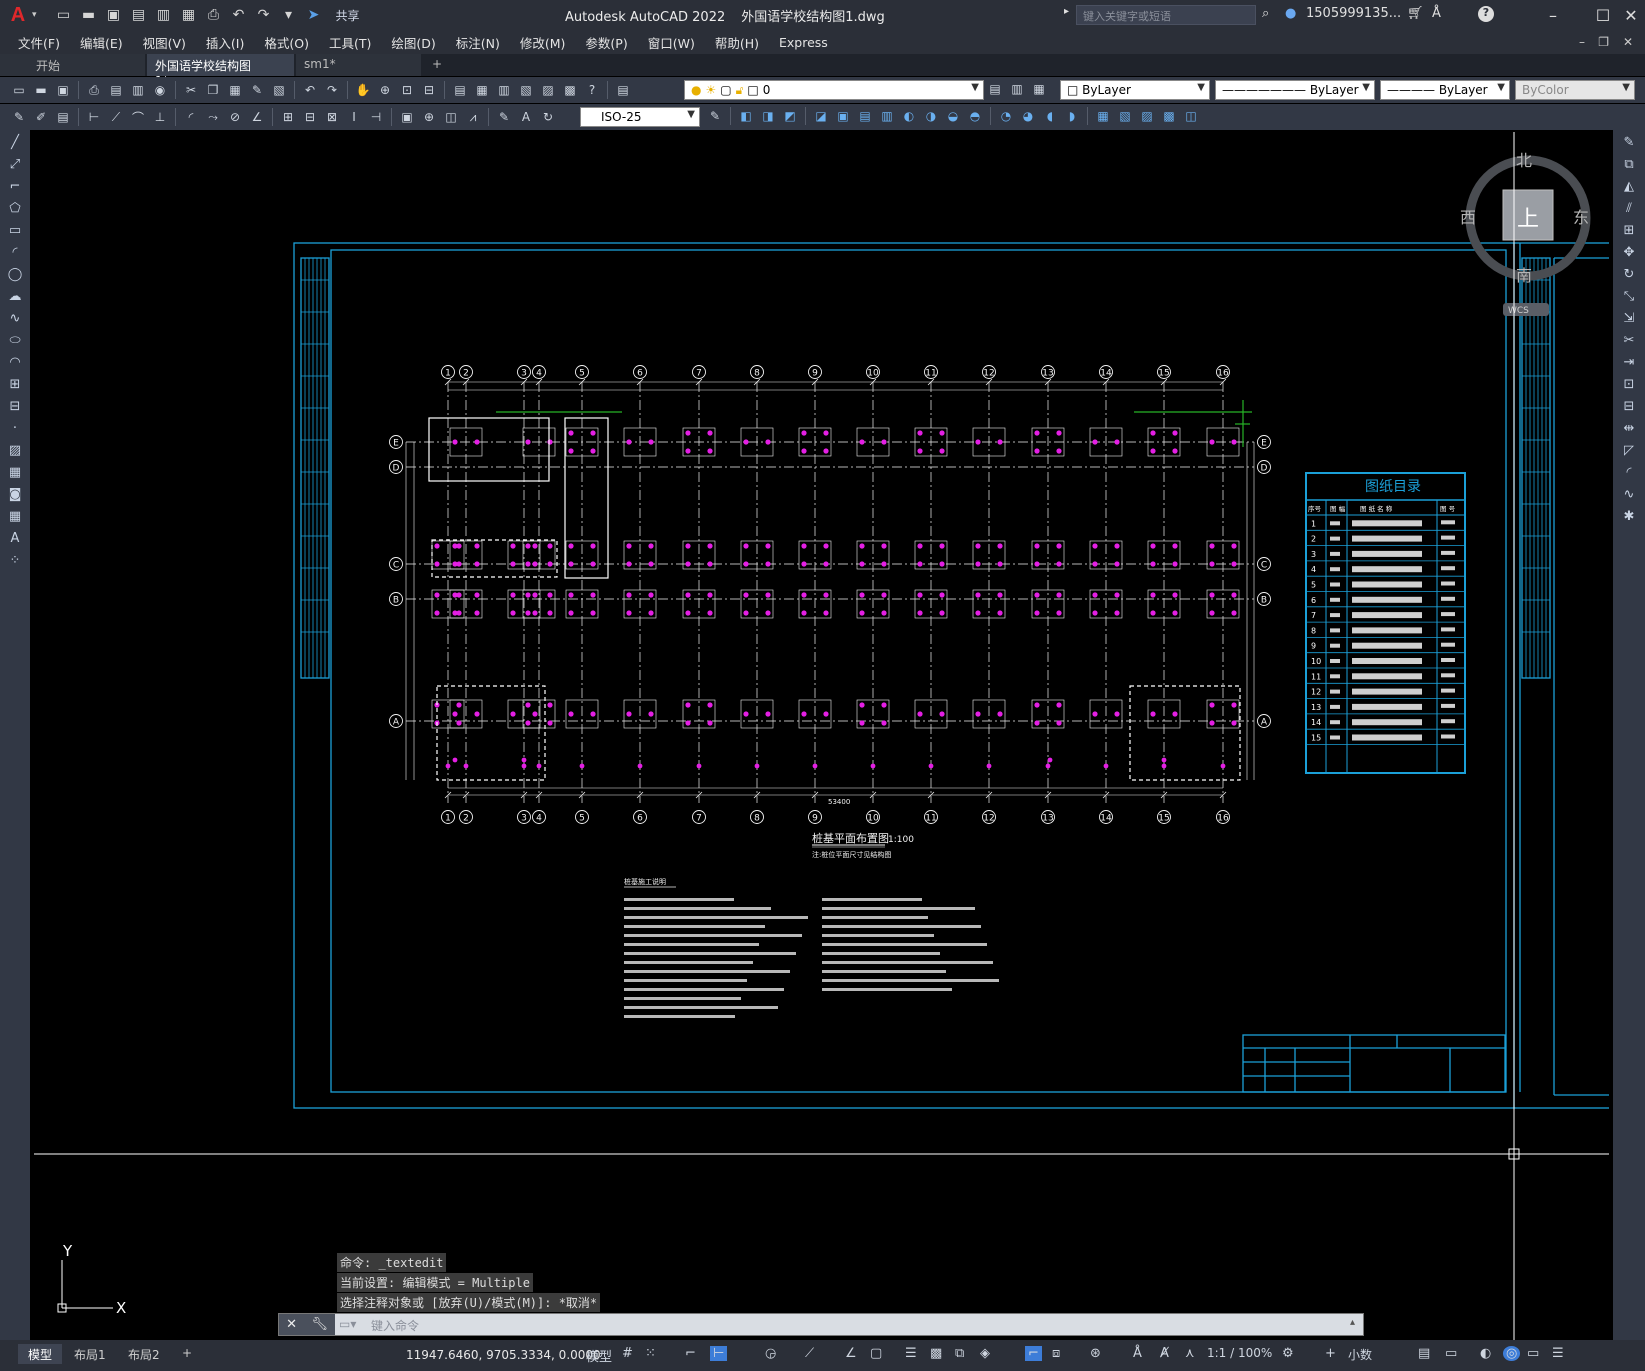  I want to click on join-icon: ⇹, so click(1629, 428).